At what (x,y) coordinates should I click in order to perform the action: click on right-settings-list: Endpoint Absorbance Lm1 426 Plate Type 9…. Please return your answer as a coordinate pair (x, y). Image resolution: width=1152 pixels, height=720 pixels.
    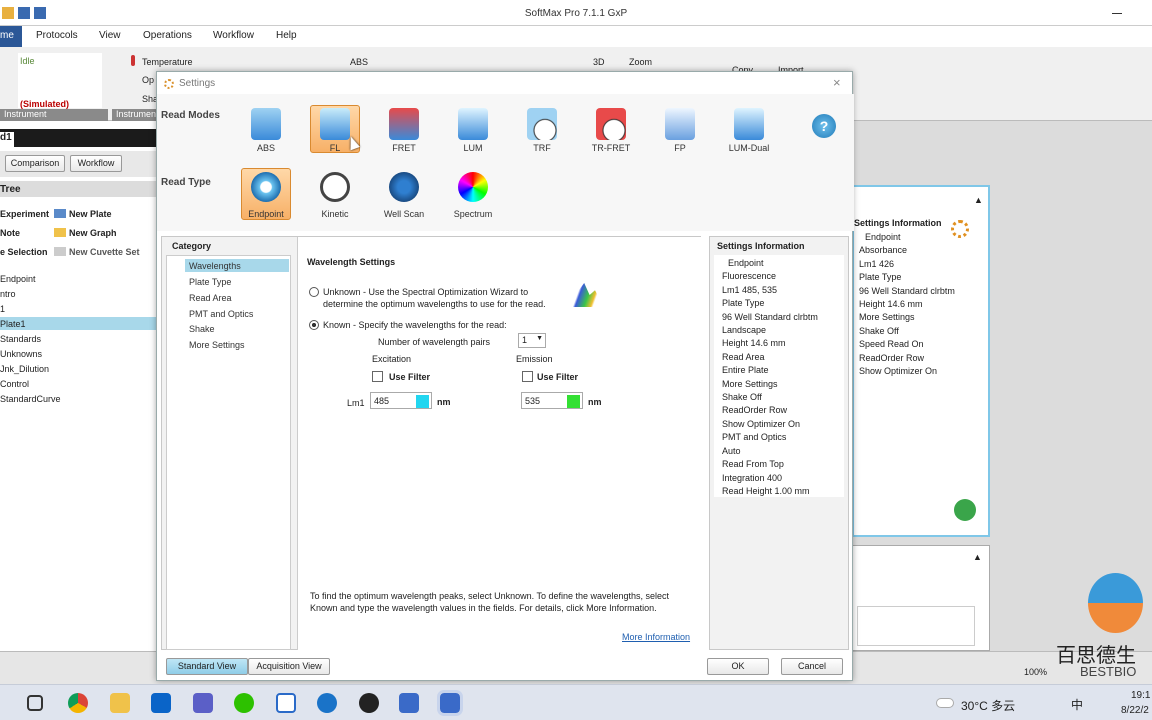
    Looking at the image, I should click on (907, 304).